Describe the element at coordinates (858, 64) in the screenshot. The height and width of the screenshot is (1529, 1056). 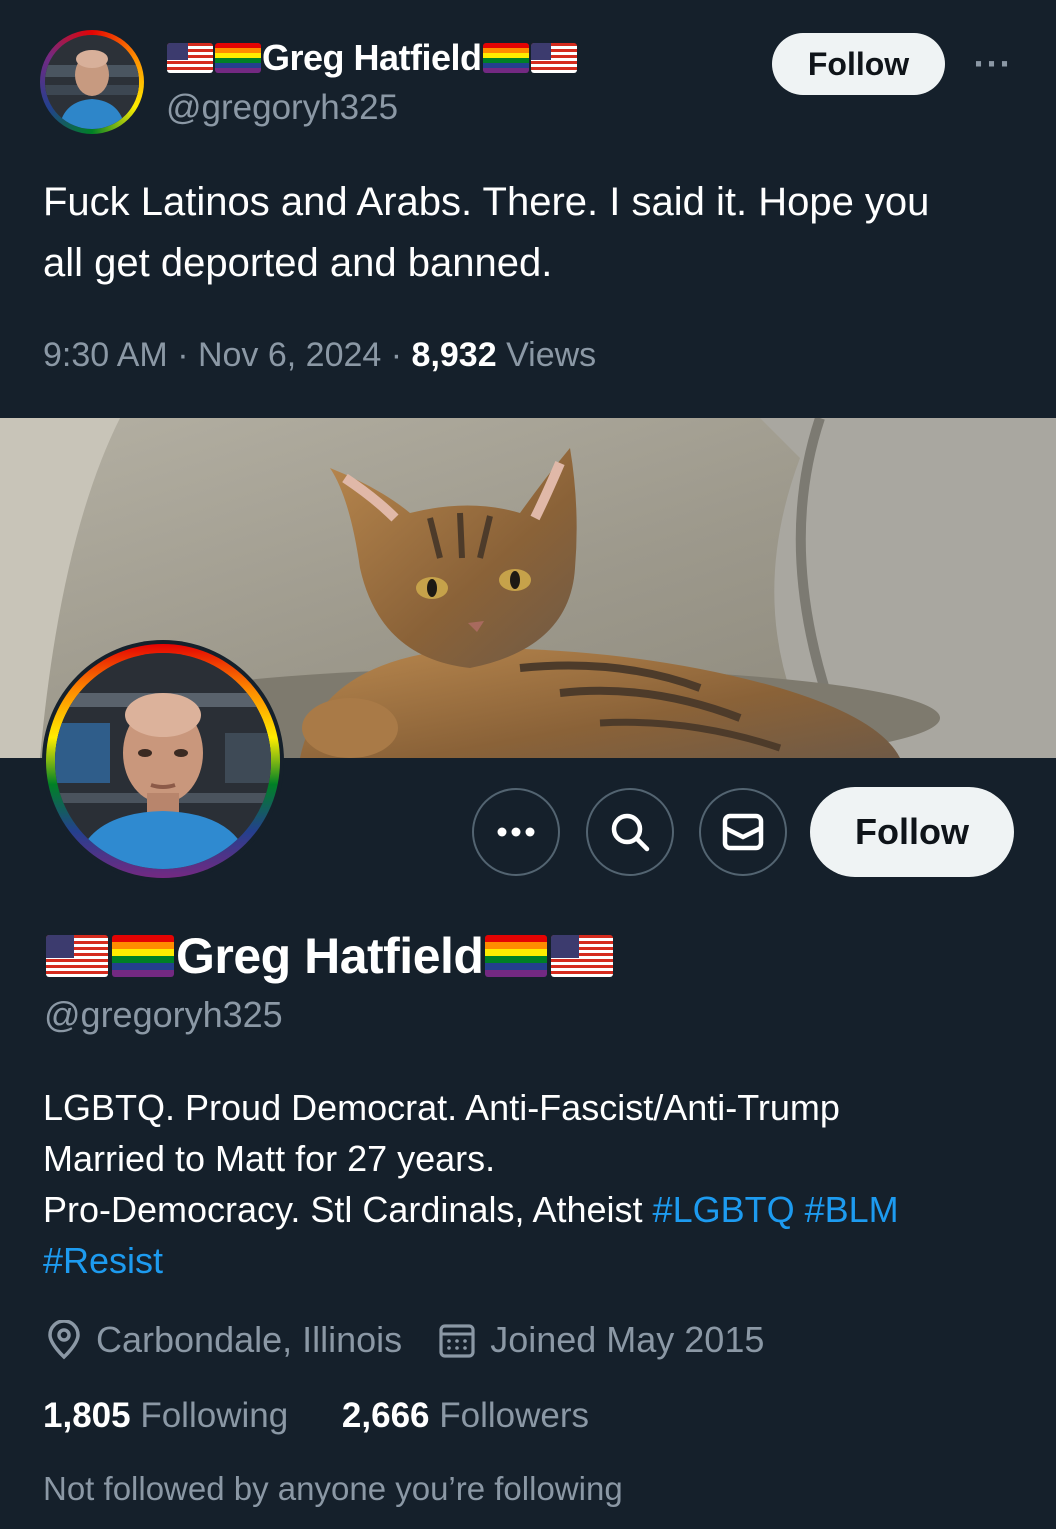
I see `tweet-follow-button: Follow` at that location.